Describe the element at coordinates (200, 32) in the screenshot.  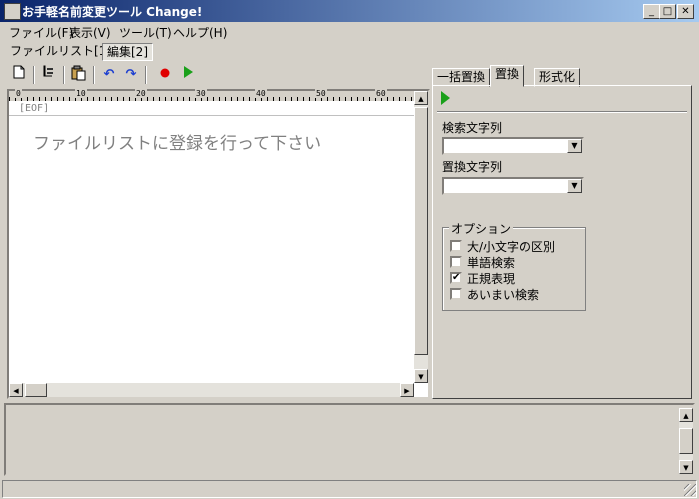
I see `menu-help: ヘルプ(H)` at that location.